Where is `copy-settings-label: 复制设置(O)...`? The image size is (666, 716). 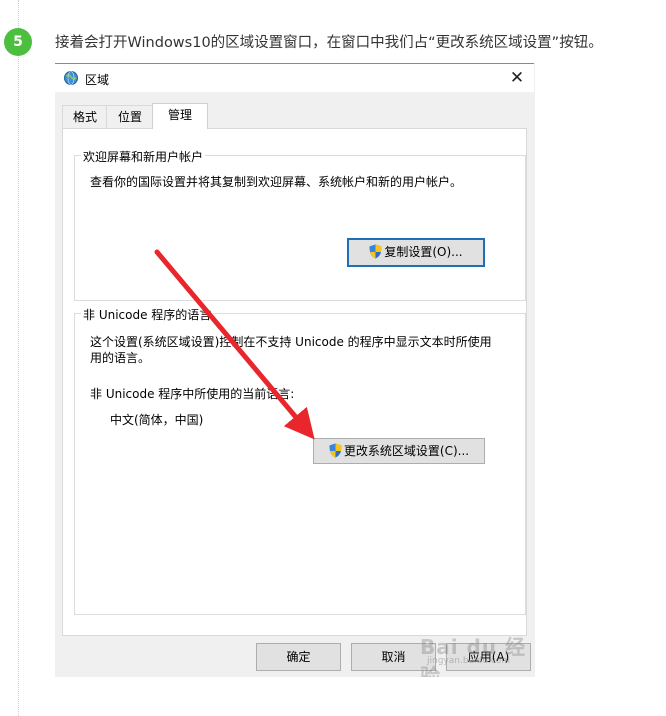
copy-settings-label: 复制设置(O)... is located at coordinates (423, 252).